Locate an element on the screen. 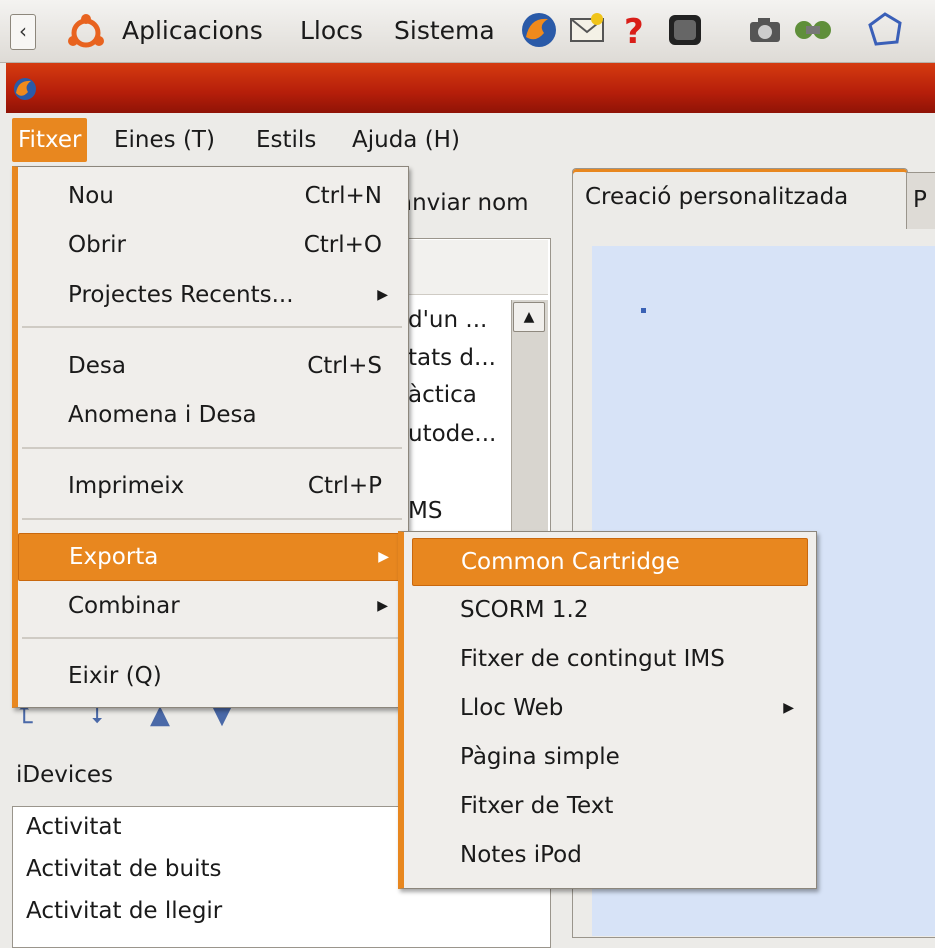  scroll-up-arrow-icon: ▲ is located at coordinates (529, 317).